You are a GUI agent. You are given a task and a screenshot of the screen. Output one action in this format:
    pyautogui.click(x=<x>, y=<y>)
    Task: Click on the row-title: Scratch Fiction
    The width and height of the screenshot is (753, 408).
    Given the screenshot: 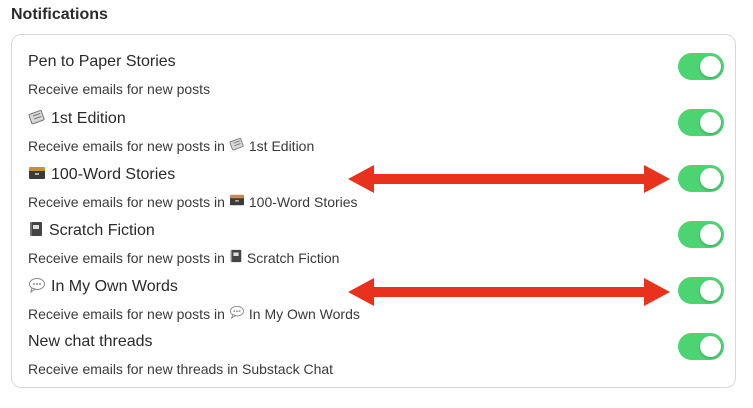 What is the action you would take?
    pyautogui.click(x=102, y=230)
    